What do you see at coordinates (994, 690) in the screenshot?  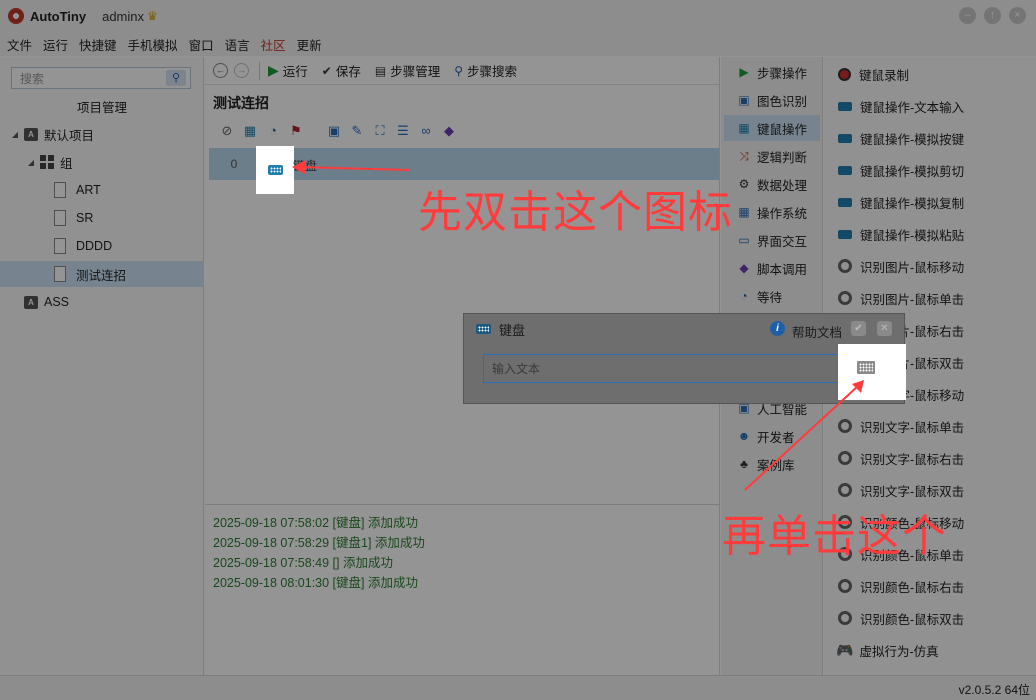 I see `version-label: v2.0.5.2 64位` at bounding box center [994, 690].